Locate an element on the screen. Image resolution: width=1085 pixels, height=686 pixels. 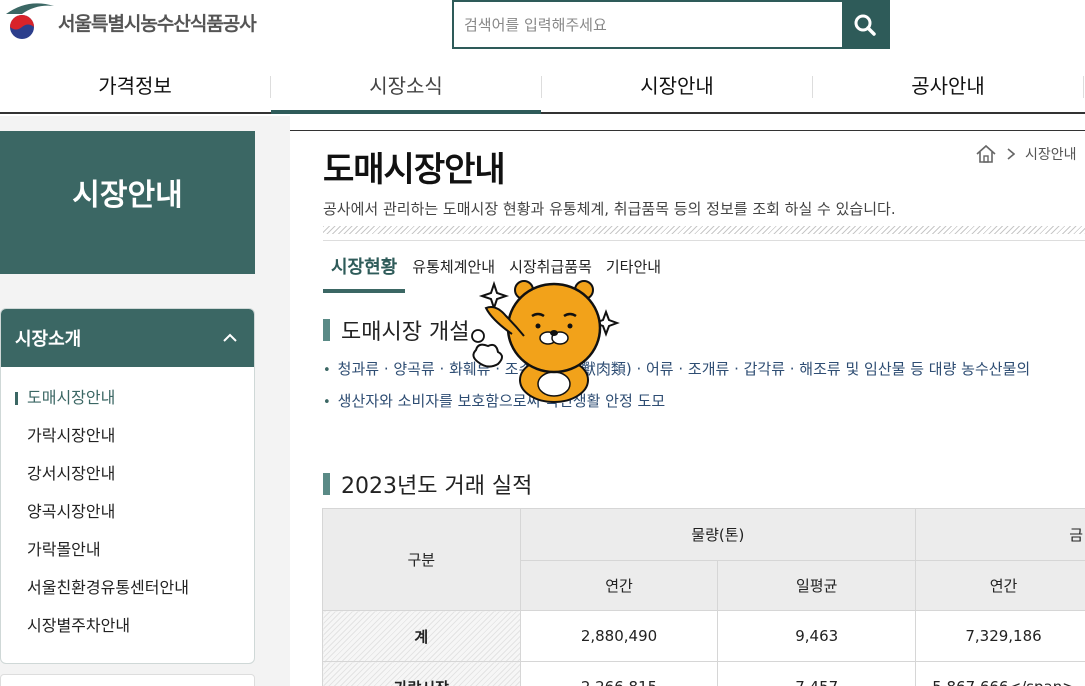
home-icon is located at coordinates (986, 154).